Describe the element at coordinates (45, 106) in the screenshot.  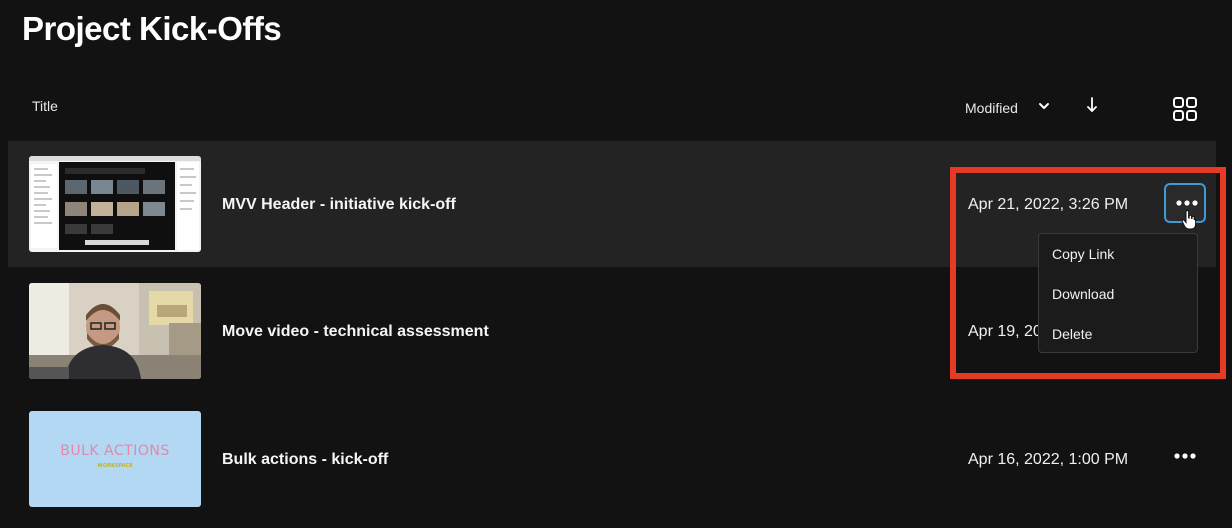
I see `title-column-header: Title` at that location.